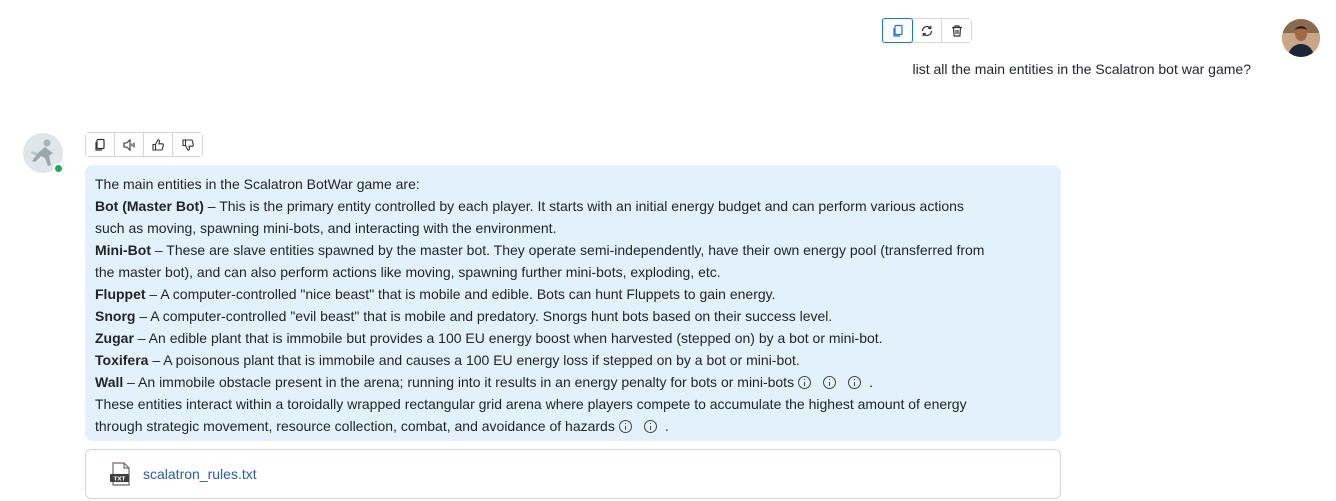 This screenshot has width=1336, height=501. I want to click on user-avatar, so click(1301, 38).